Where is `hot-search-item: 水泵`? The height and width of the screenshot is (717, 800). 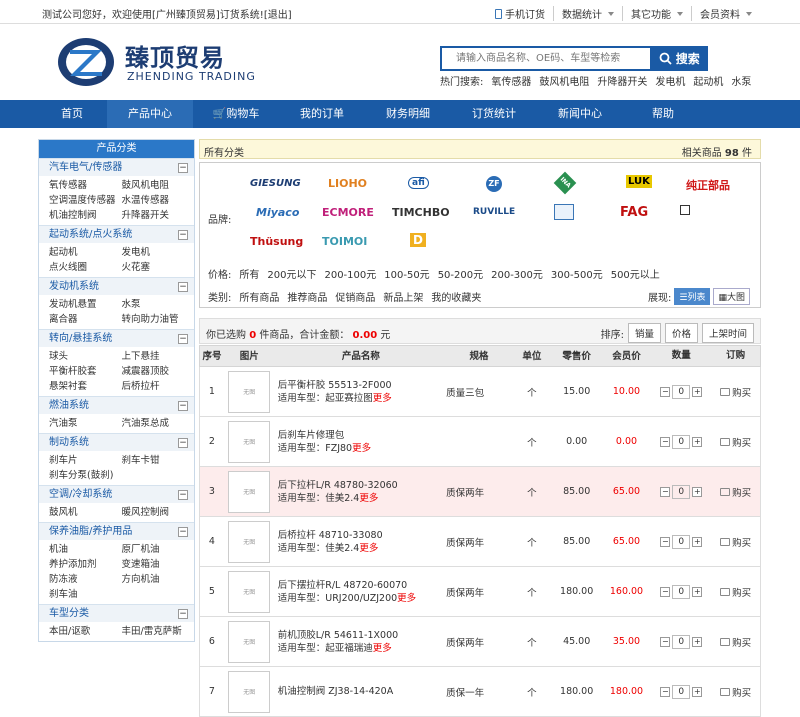 hot-search-item: 水泵 is located at coordinates (741, 80).